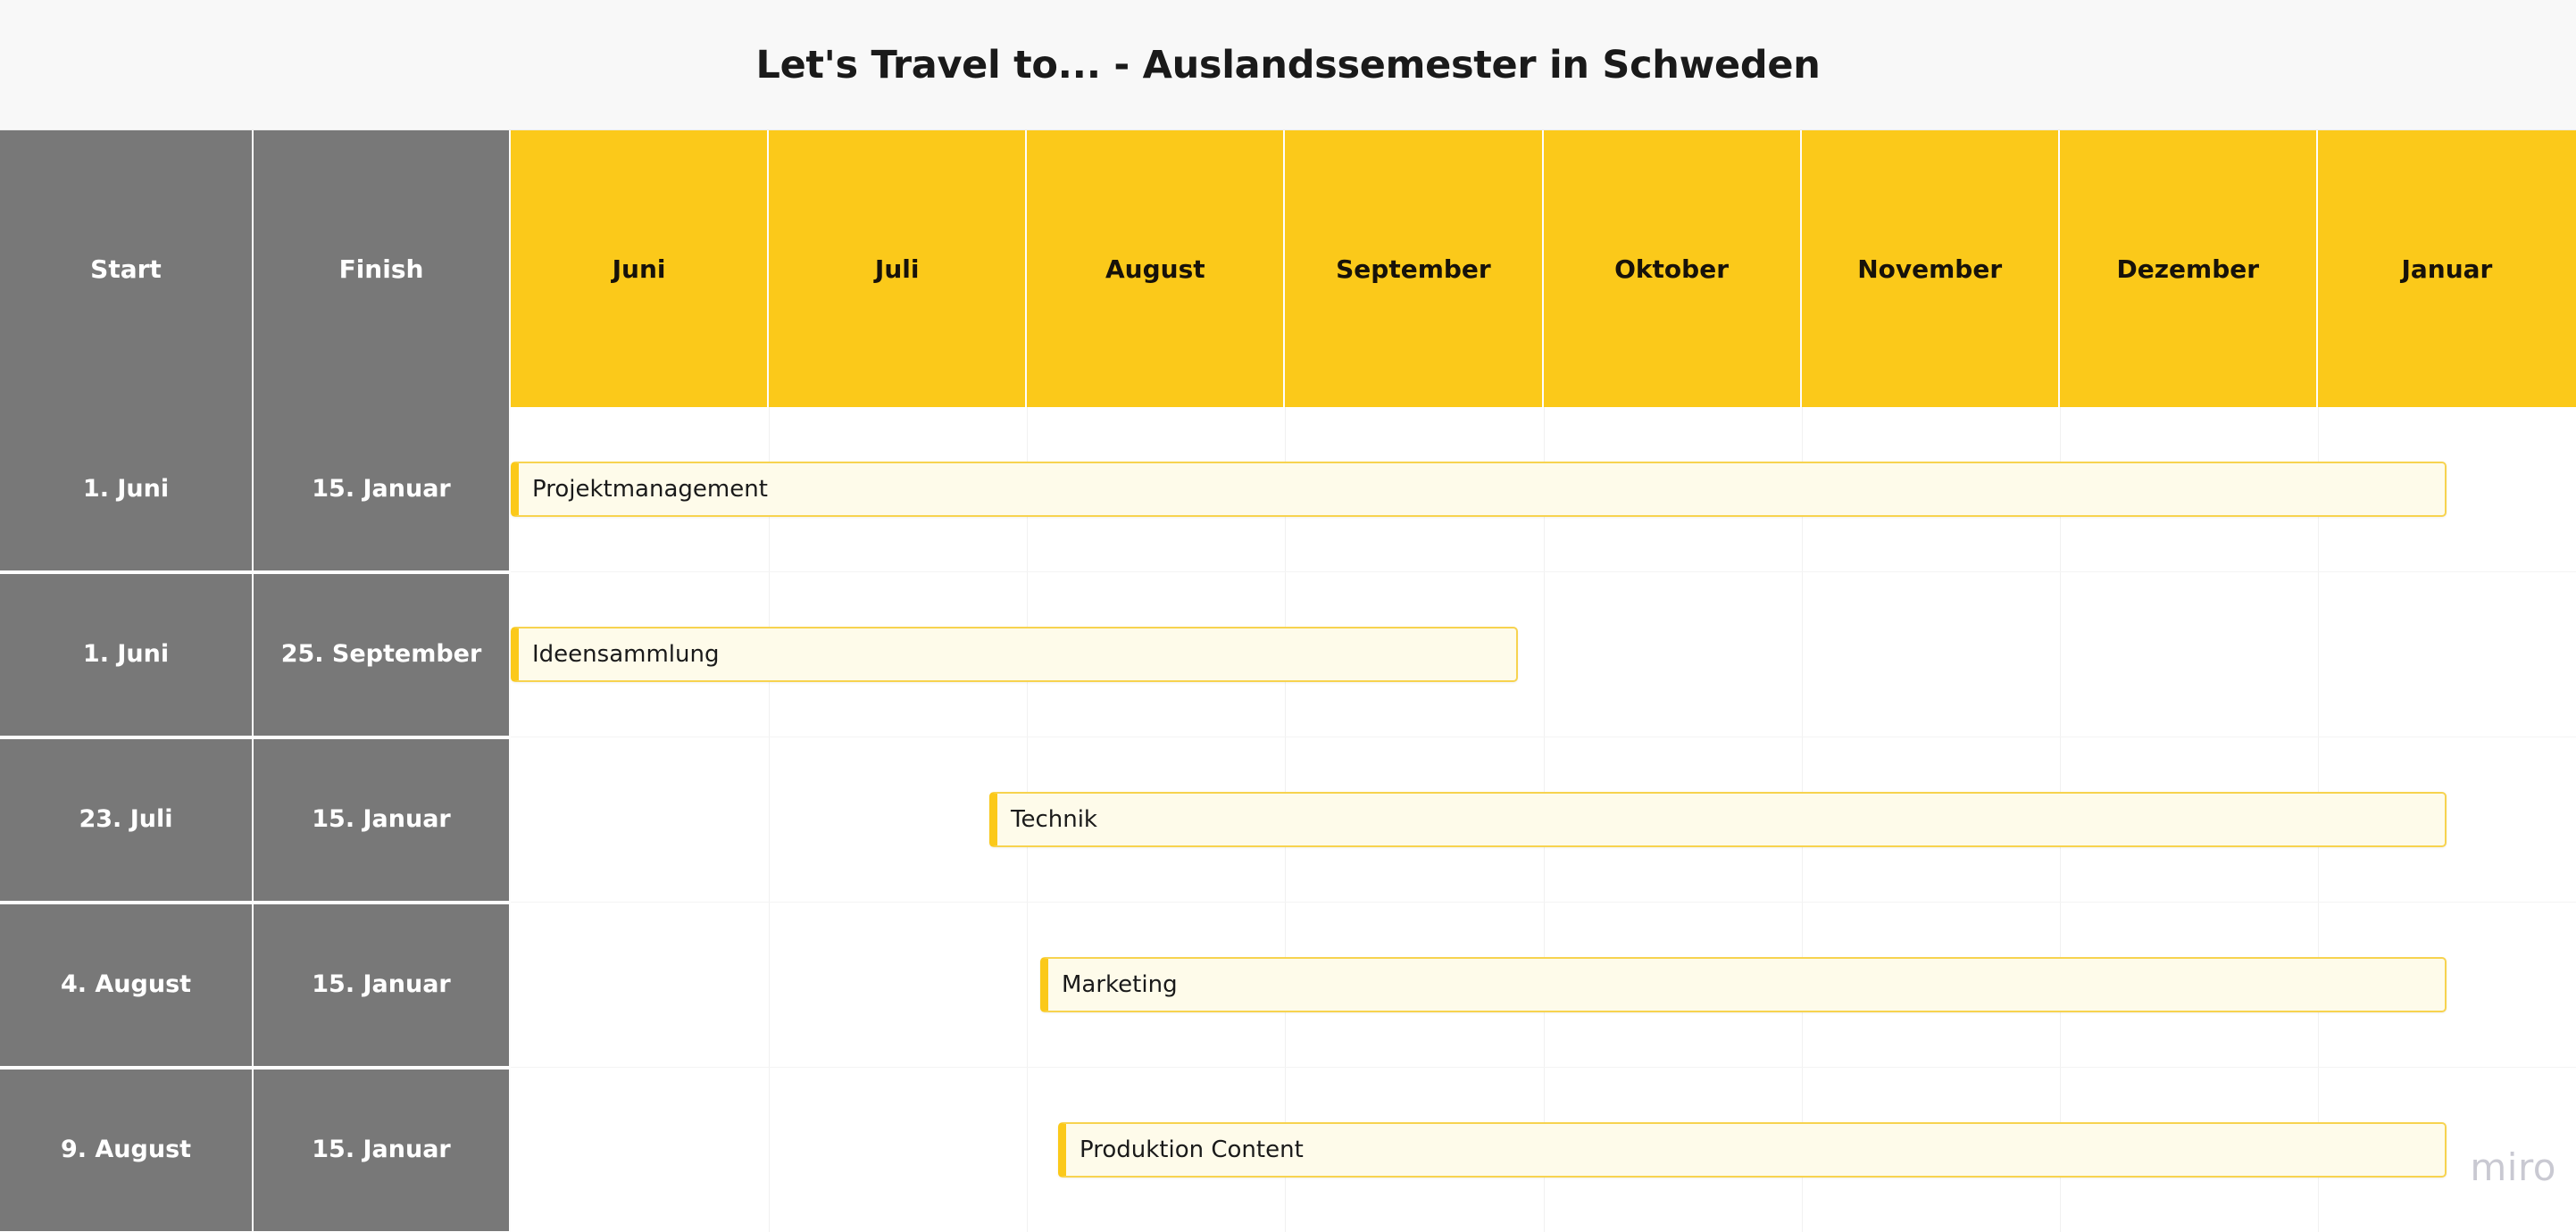 This screenshot has height=1232, width=2576. I want to click on column-header-month-juli: Juli, so click(898, 268).